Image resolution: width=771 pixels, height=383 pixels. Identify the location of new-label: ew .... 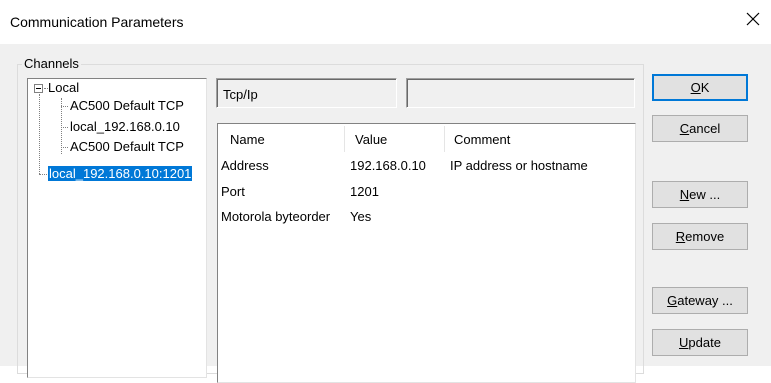
(705, 194).